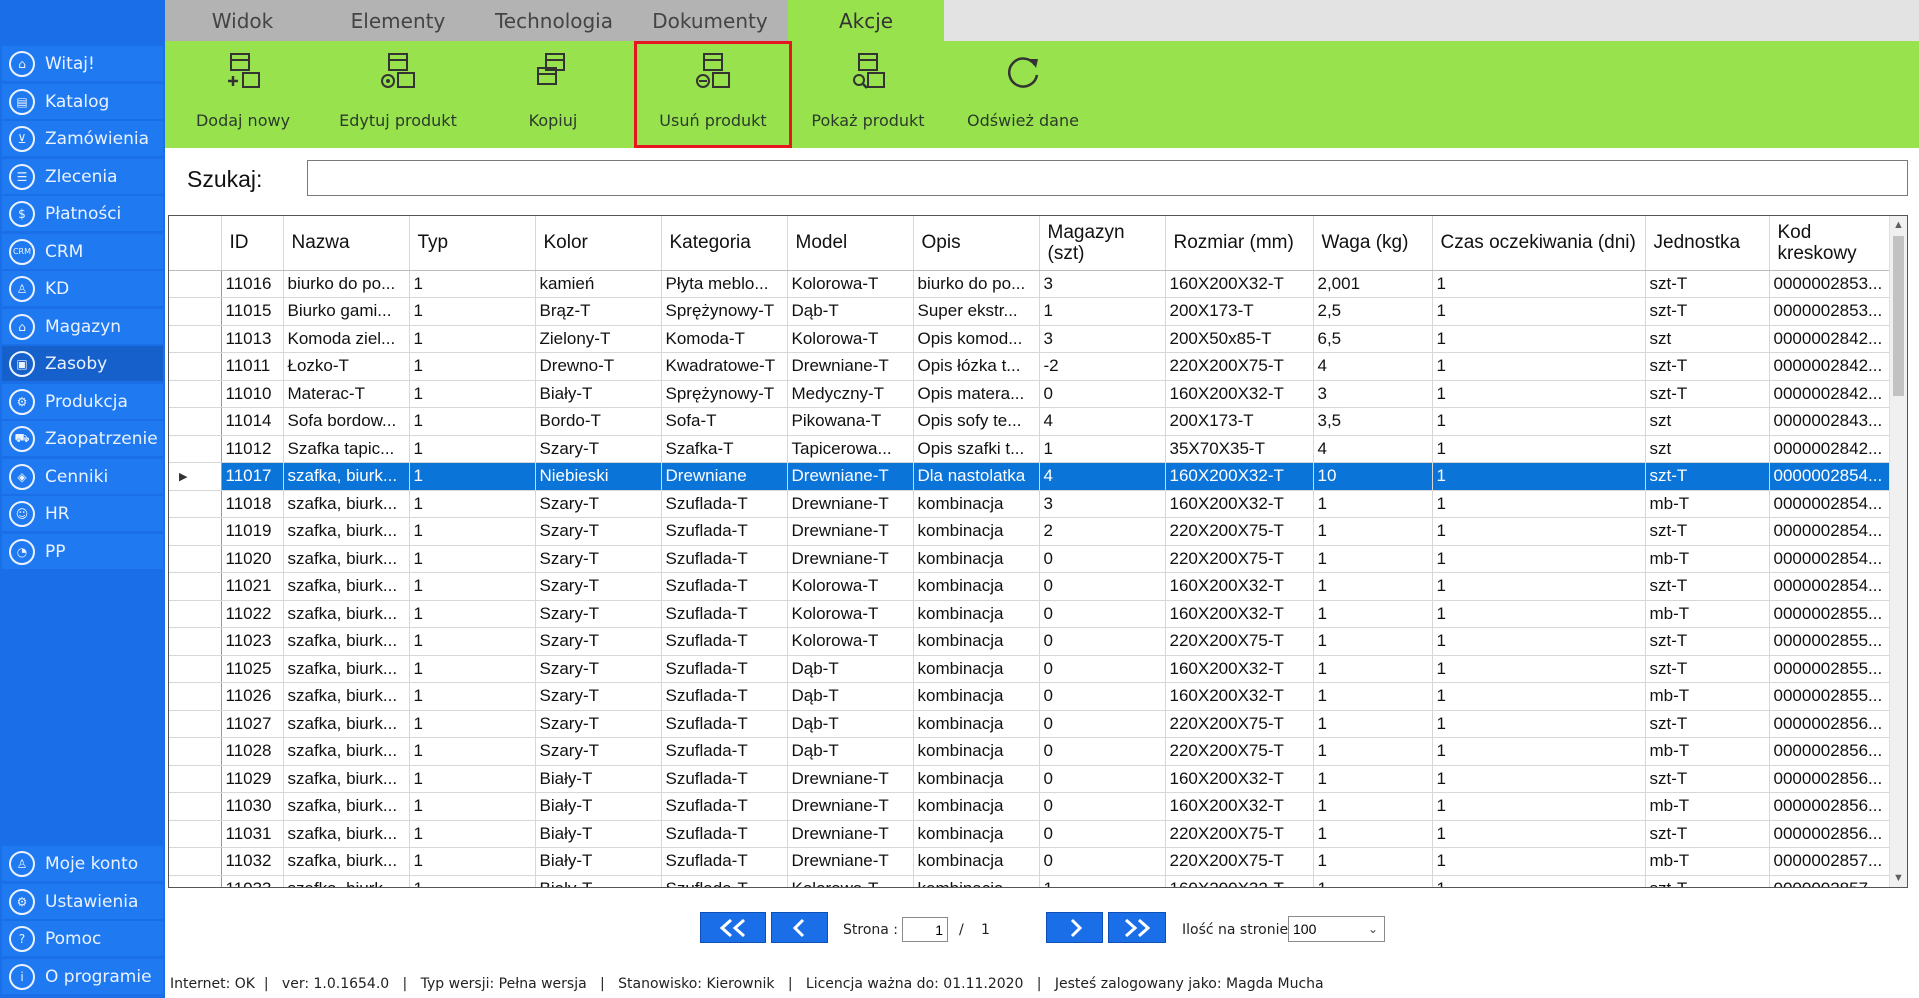  I want to click on table-cell: 3, so click(1102, 504).